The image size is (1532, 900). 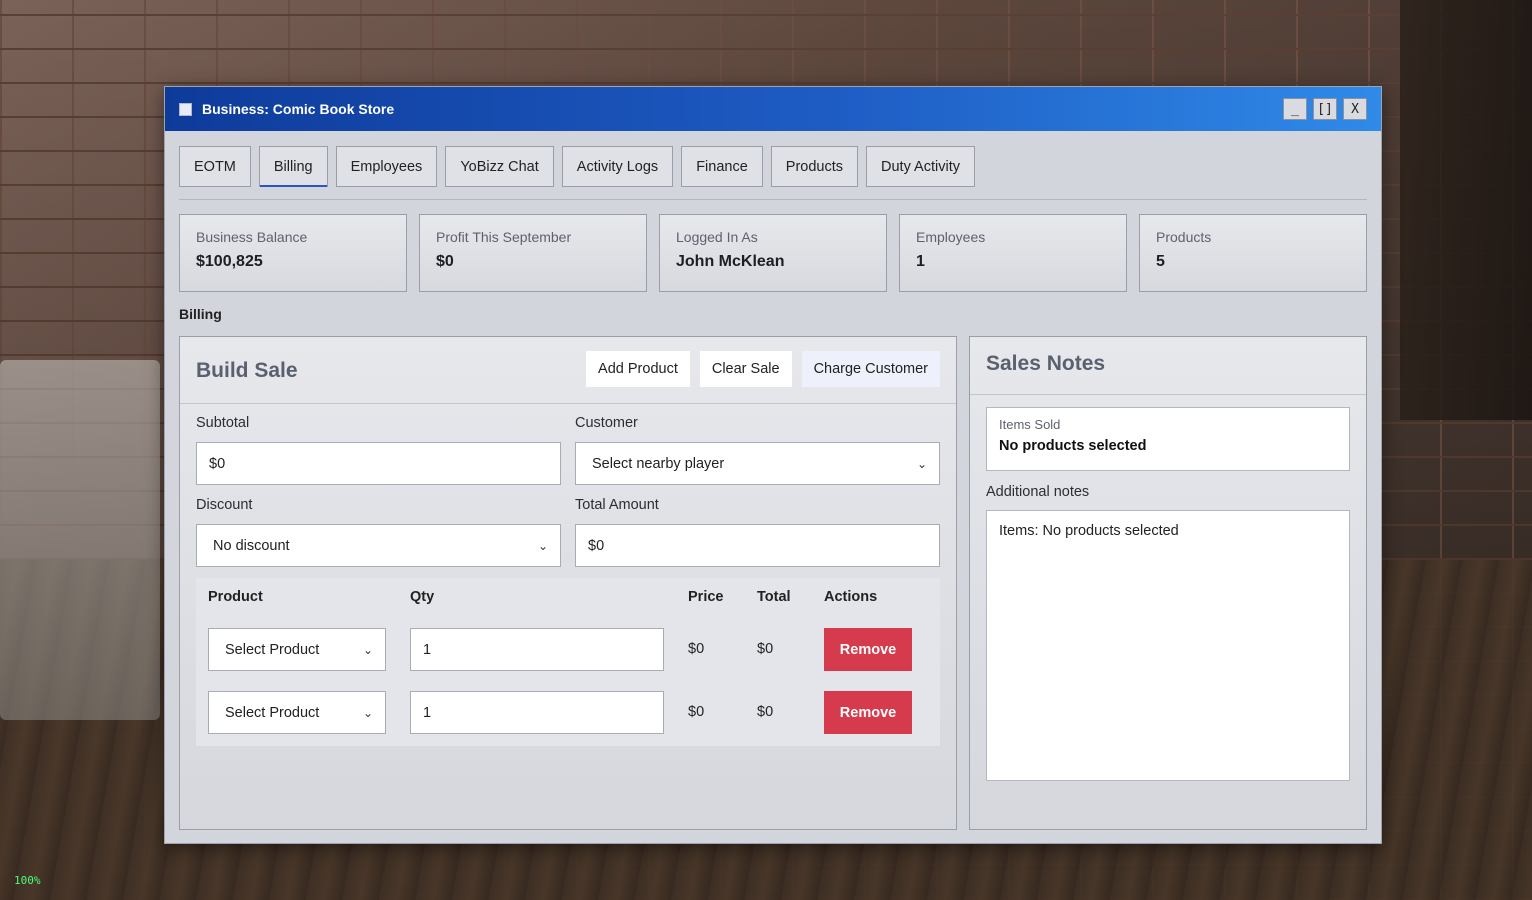 What do you see at coordinates (445, 261) in the screenshot?
I see `stat-value: $0` at bounding box center [445, 261].